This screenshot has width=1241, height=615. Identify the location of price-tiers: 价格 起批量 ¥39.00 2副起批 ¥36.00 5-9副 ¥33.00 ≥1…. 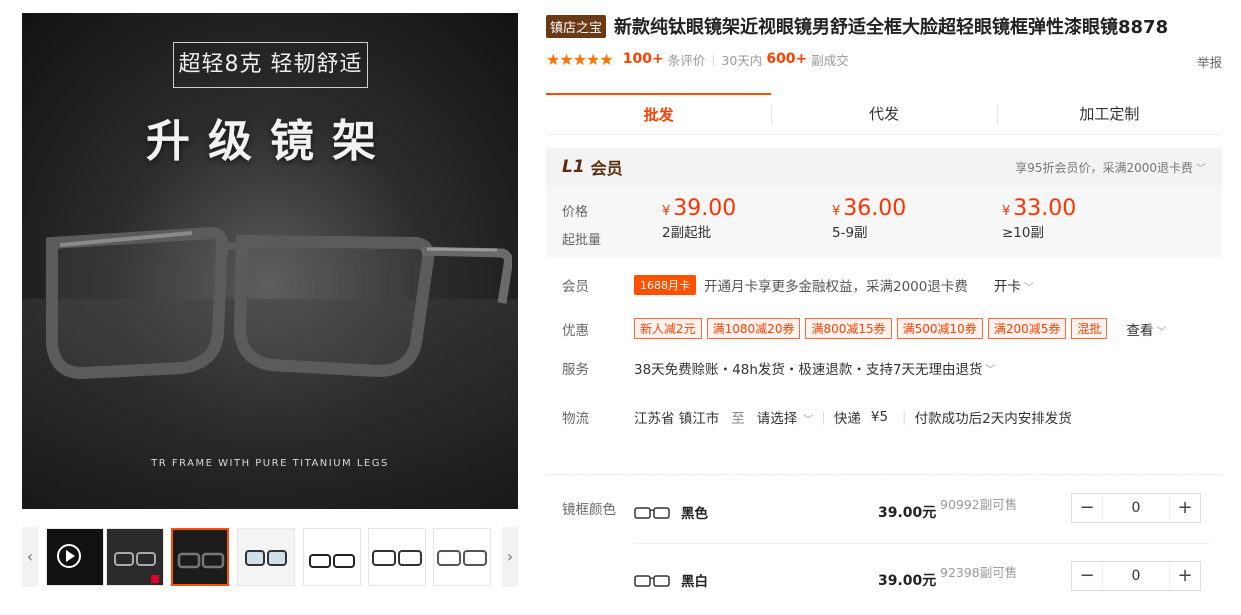
(884, 222).